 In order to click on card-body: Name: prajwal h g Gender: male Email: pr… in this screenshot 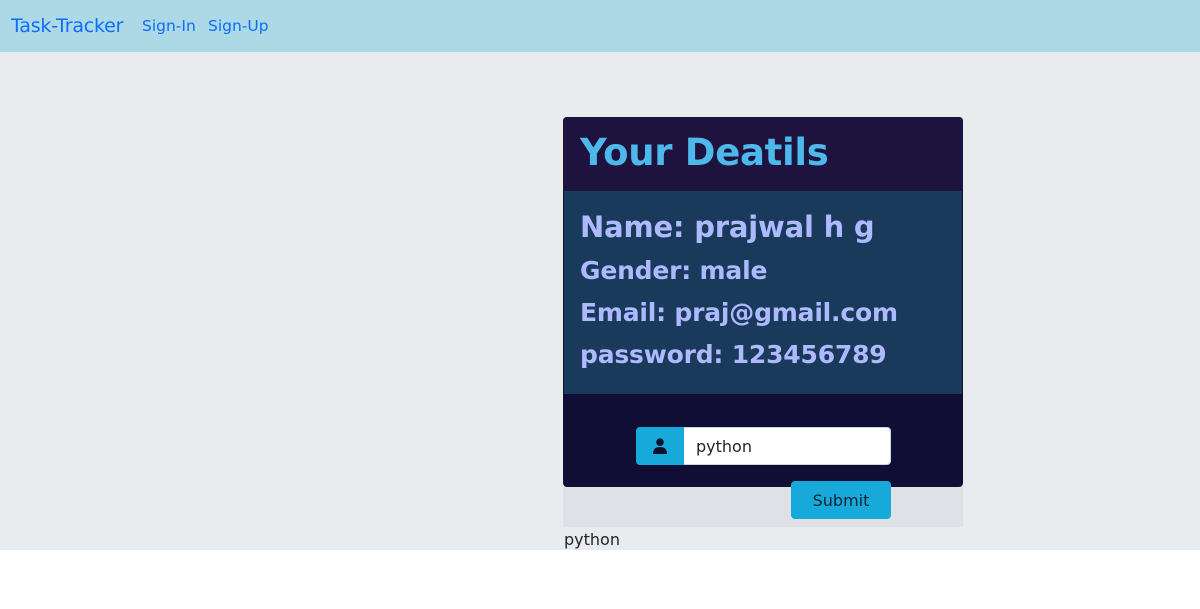, I will do `click(763, 292)`.